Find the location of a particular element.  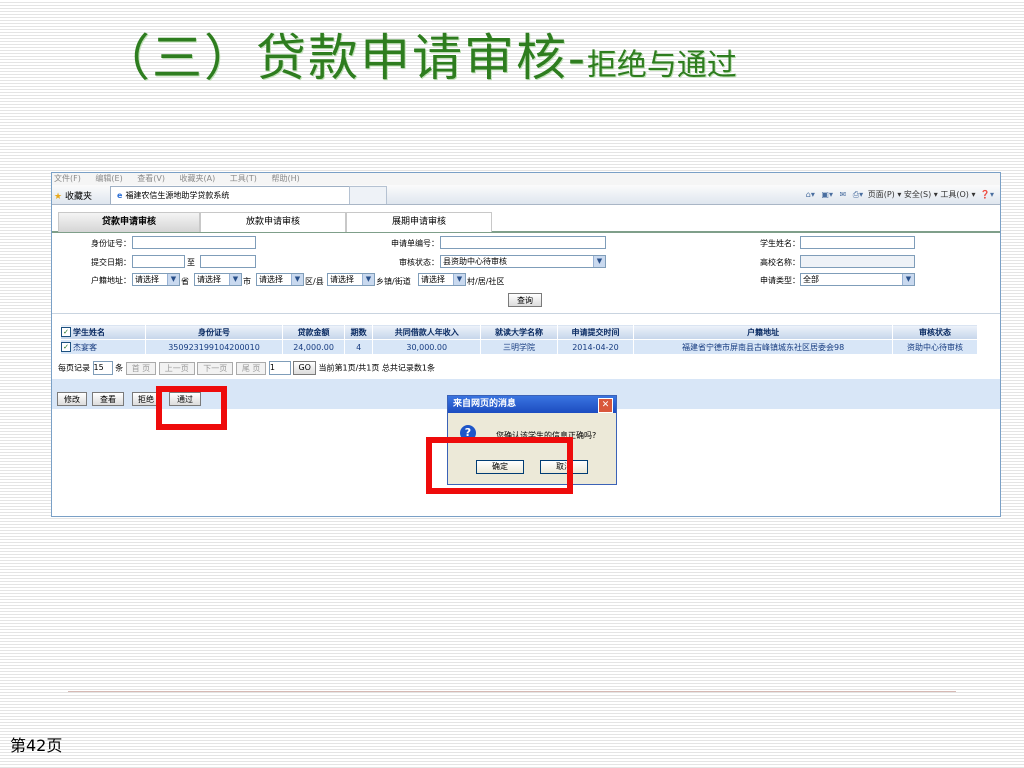

col-review-status: 审核状态 is located at coordinates (935, 332).